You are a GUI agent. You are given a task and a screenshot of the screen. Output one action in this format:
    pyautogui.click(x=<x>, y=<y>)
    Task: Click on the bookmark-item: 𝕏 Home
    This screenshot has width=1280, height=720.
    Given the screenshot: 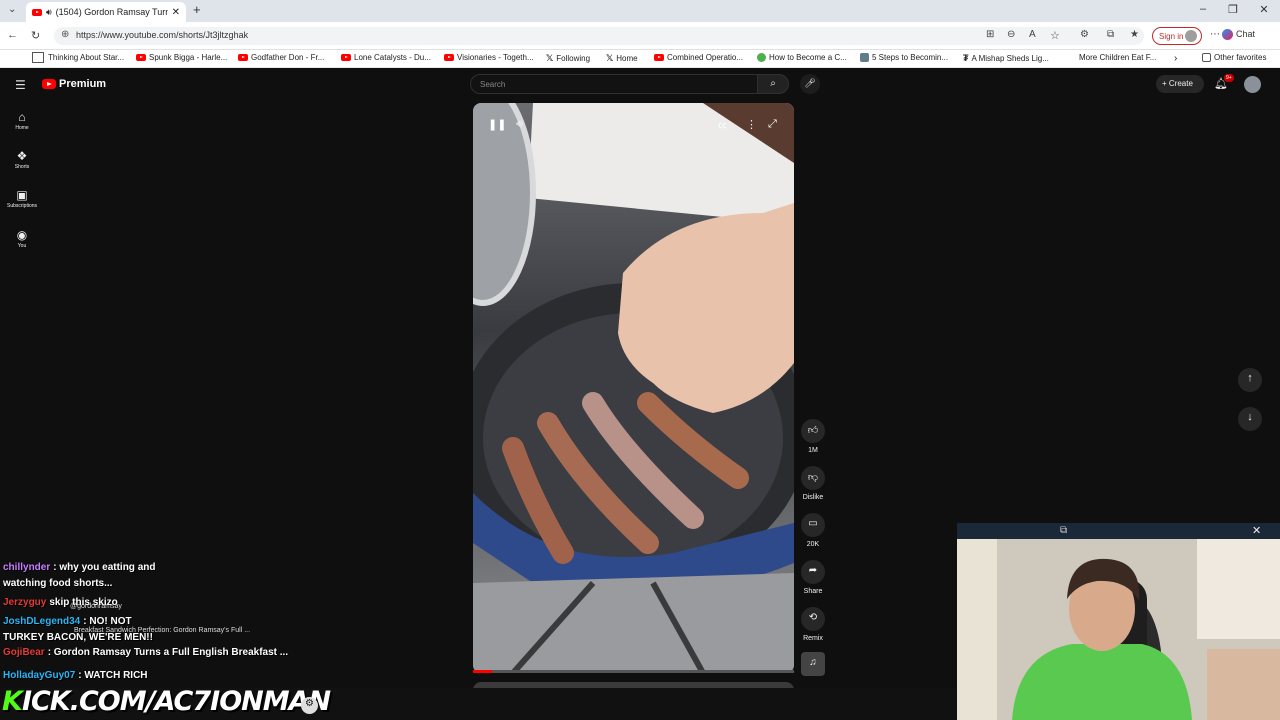 What is the action you would take?
    pyautogui.click(x=622, y=58)
    